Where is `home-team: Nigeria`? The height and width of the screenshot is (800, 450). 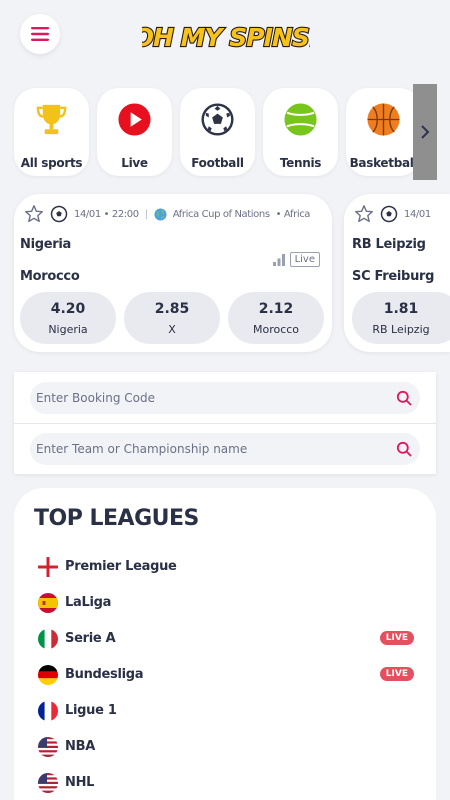
home-team: Nigeria is located at coordinates (45, 244).